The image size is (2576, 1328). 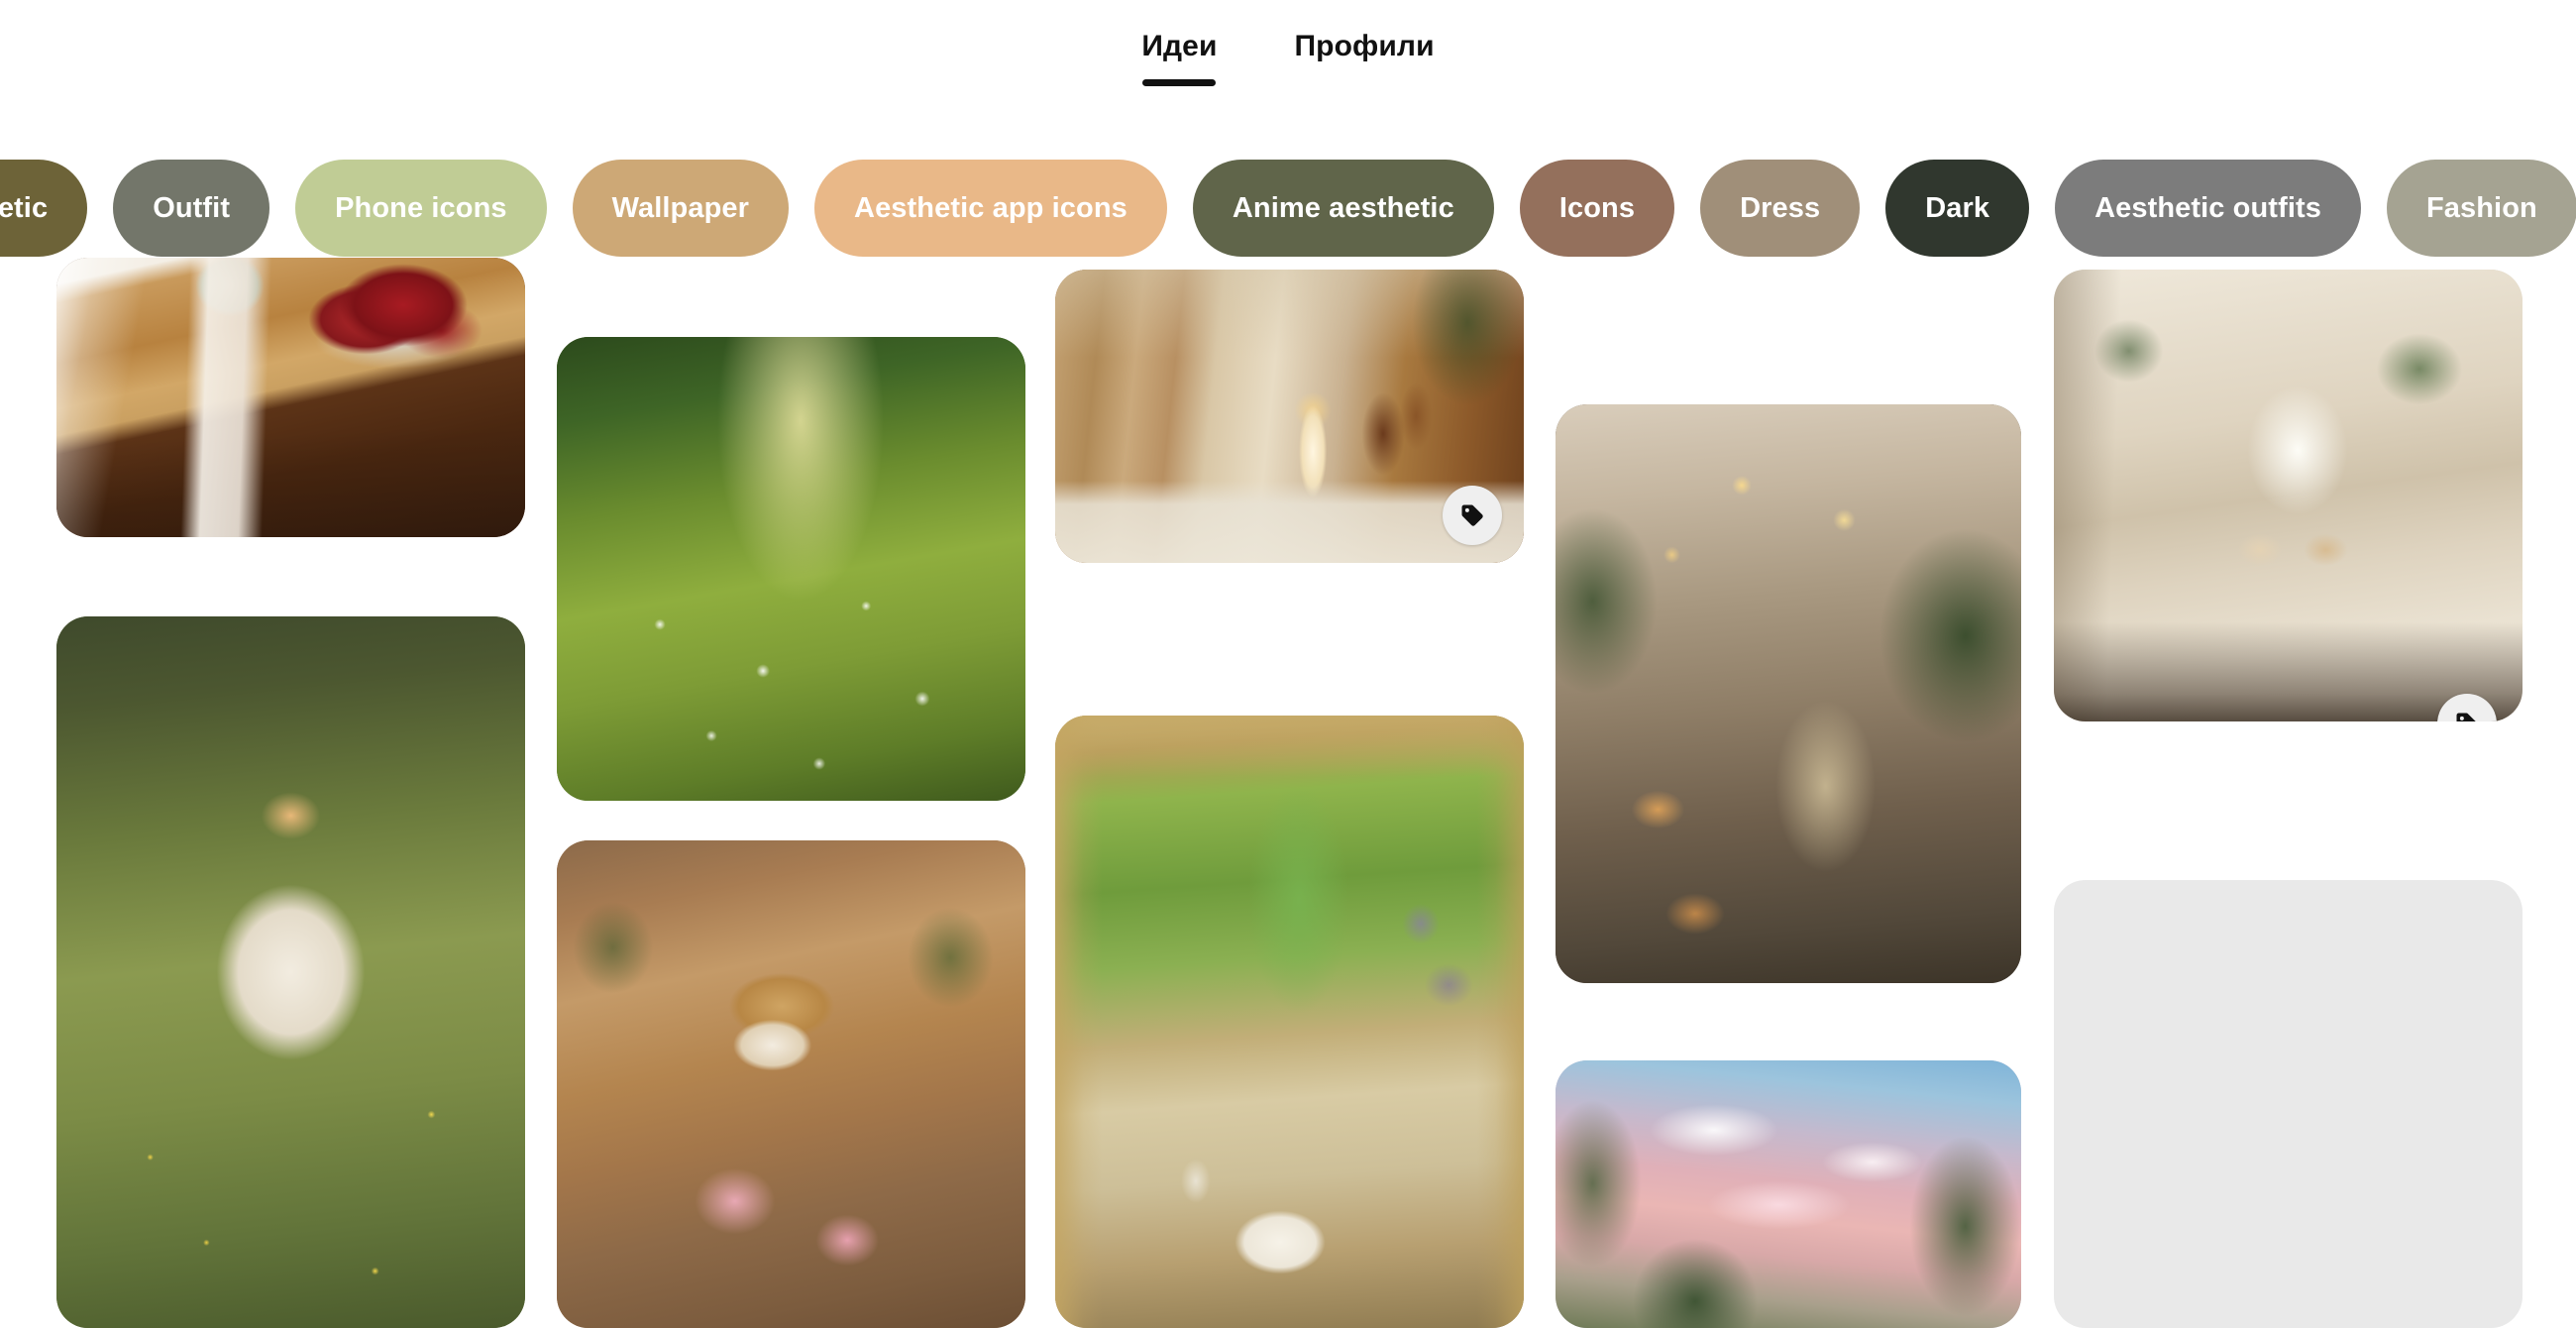 I want to click on pin-image-kitchen-counter-pomegranates, so click(x=290, y=397).